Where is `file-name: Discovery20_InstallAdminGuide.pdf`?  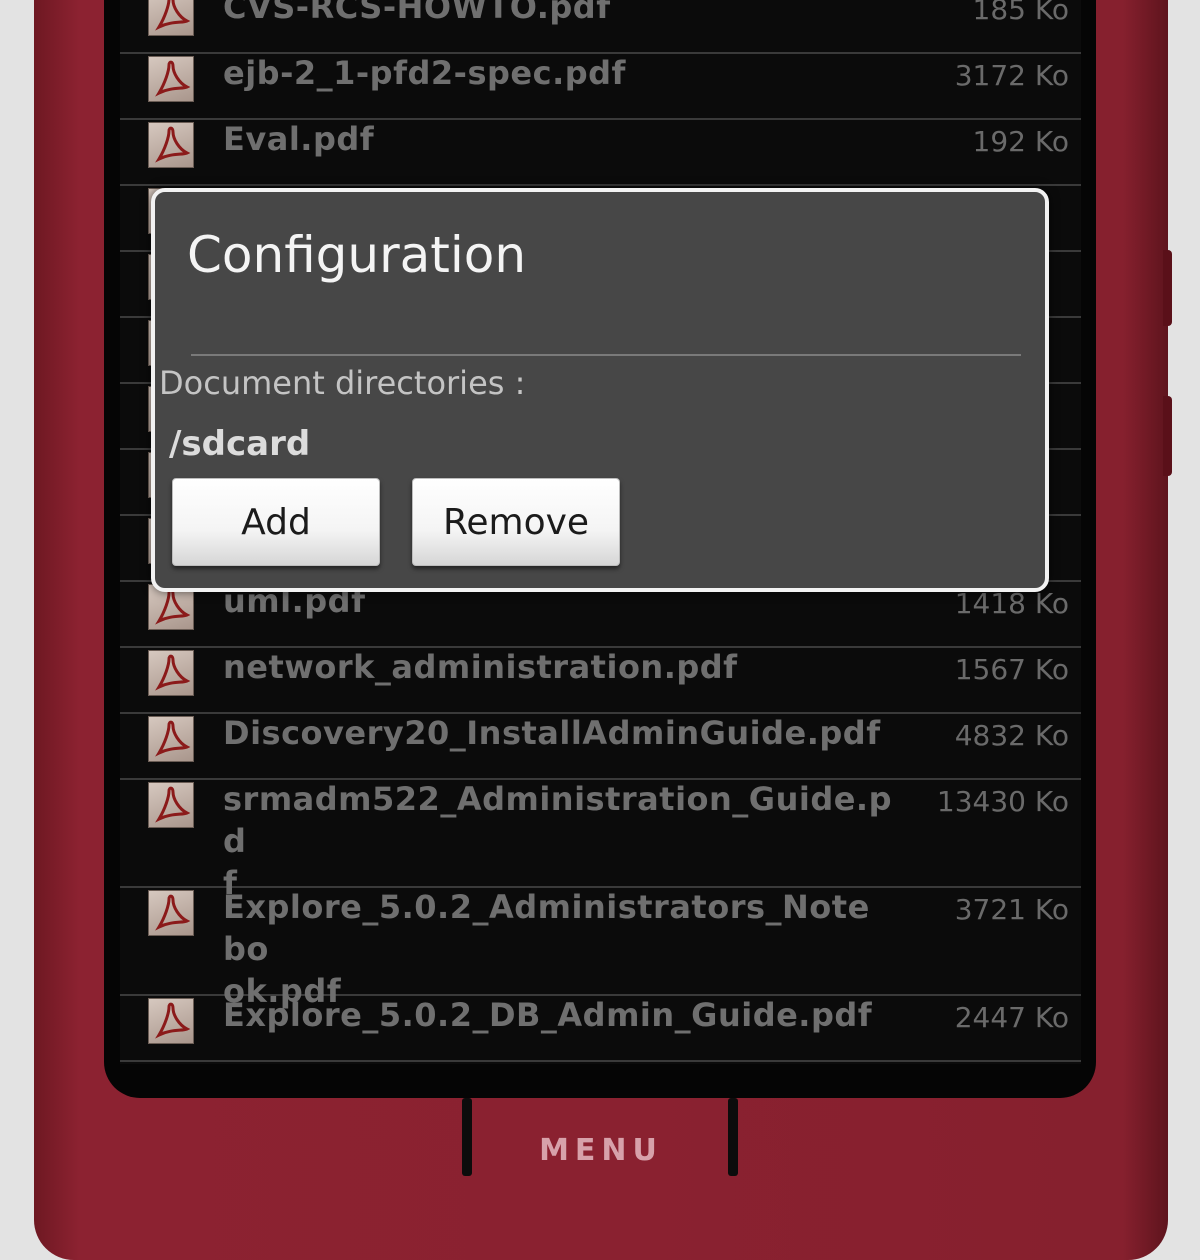
file-name: Discovery20_InstallAdminGuide.pdf is located at coordinates (552, 733).